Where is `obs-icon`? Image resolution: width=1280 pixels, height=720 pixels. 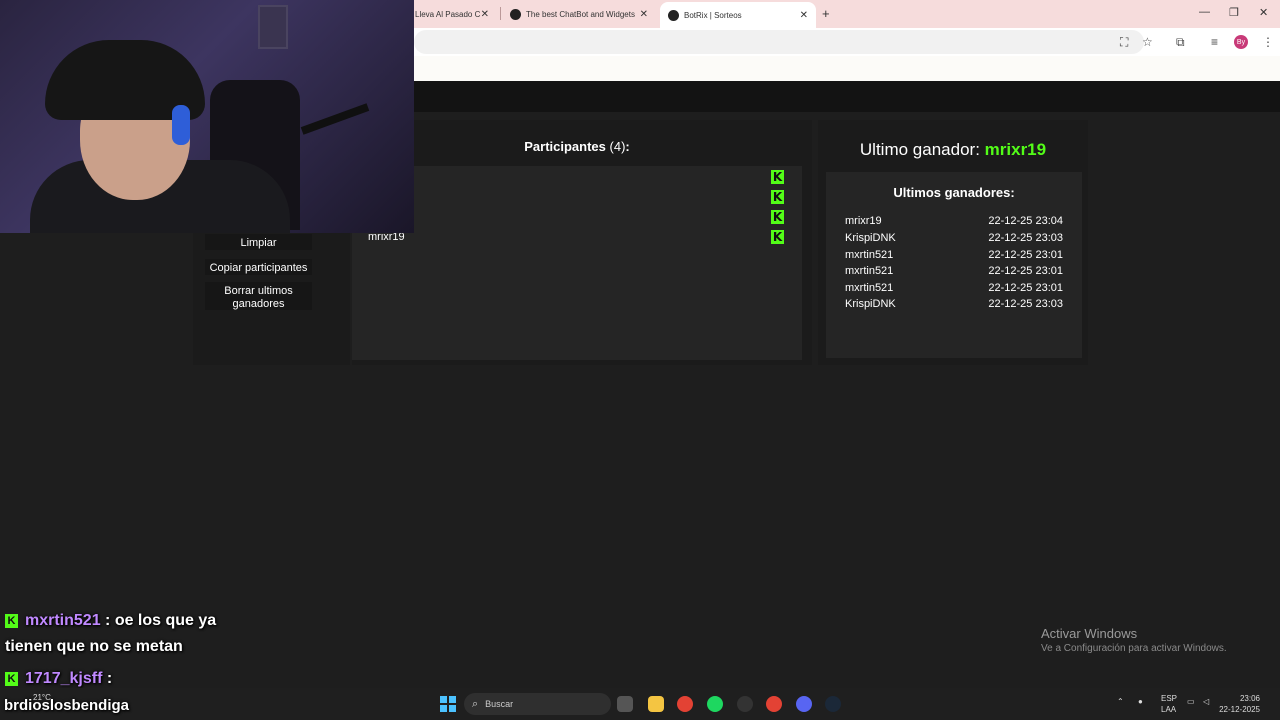
obs-icon is located at coordinates (745, 704).